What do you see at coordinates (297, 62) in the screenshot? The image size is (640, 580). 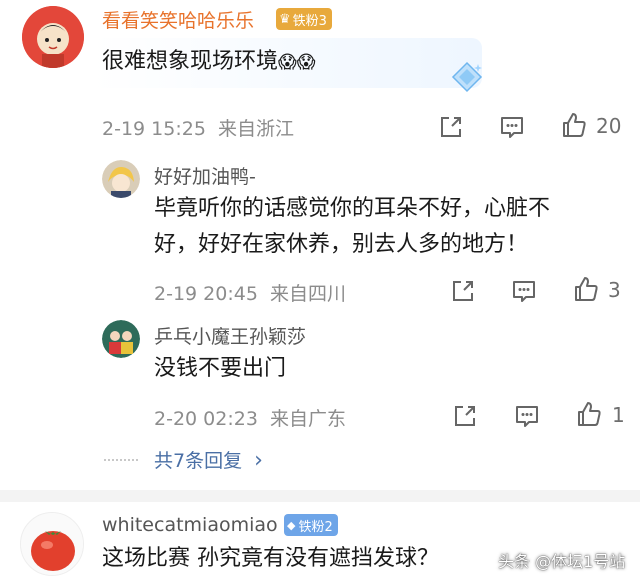 I see `scream-emoji: 😱😱` at bounding box center [297, 62].